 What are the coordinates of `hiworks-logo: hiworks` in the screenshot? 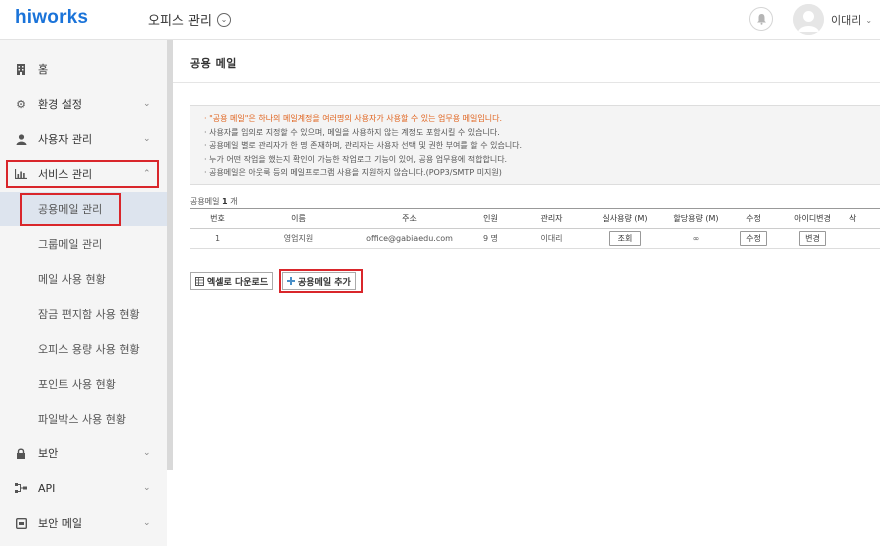 It's located at (51, 18).